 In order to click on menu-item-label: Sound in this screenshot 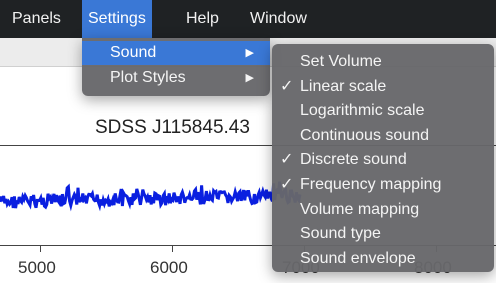, I will do `click(133, 52)`.